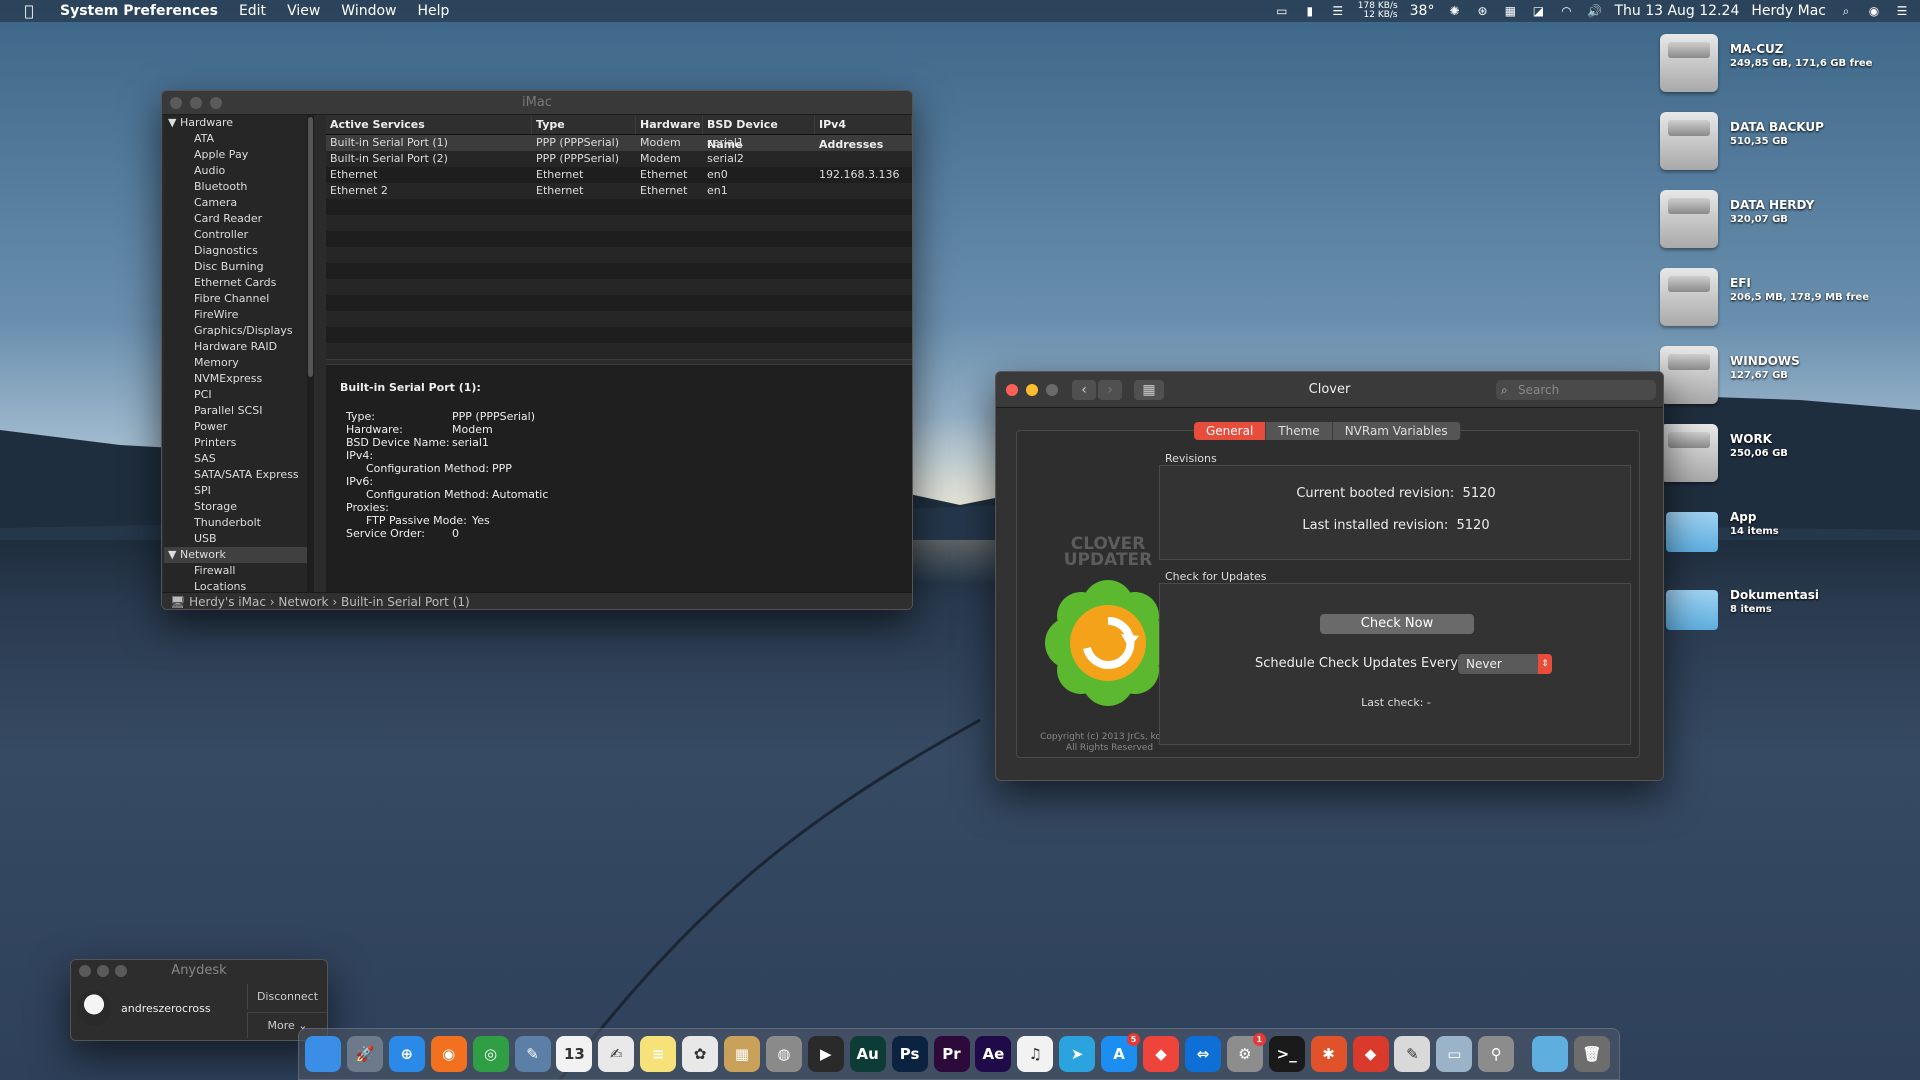 Image resolution: width=1920 pixels, height=1080 pixels. What do you see at coordinates (1328, 1054) in the screenshot?
I see `app-1-icon: ✱` at bounding box center [1328, 1054].